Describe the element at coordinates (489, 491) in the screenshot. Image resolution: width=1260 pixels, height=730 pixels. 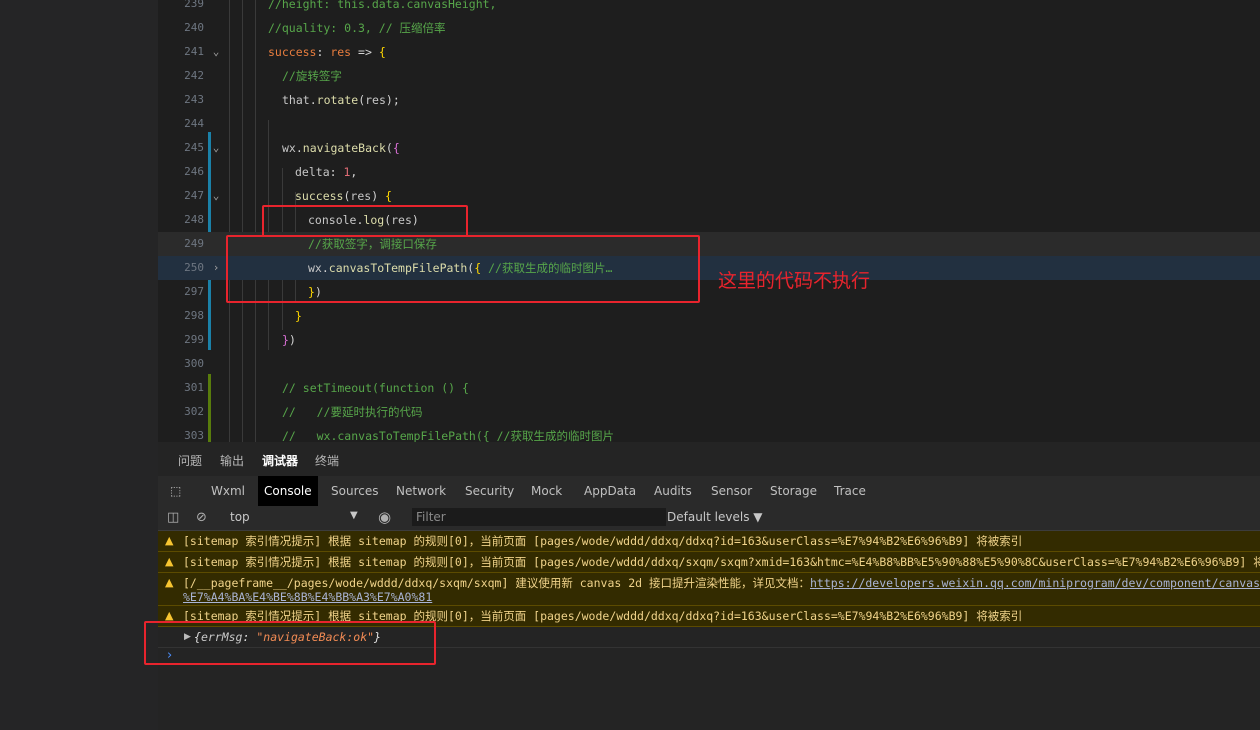
I see `devtools-tab-security: Security` at that location.